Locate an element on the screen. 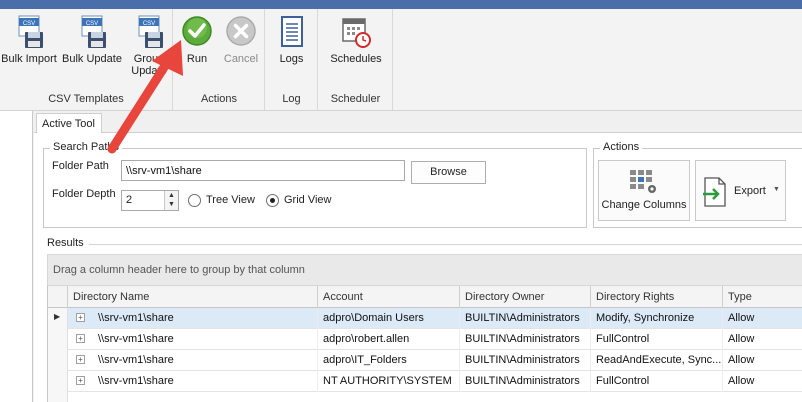 This screenshot has height=402, width=802. browse-button: Browse is located at coordinates (448, 172).